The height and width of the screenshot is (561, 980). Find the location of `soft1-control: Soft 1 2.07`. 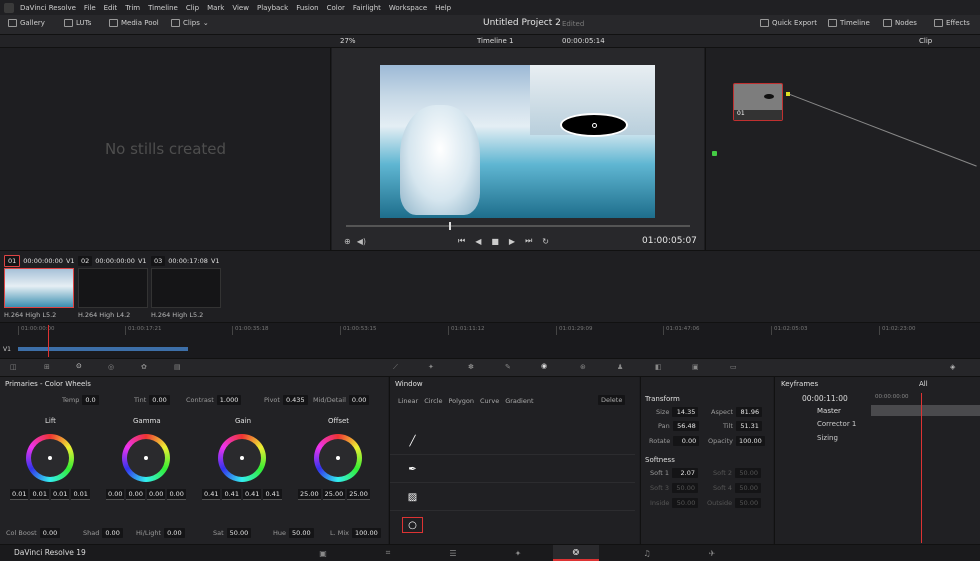

soft1-control: Soft 1 2.07 is located at coordinates (674, 473).